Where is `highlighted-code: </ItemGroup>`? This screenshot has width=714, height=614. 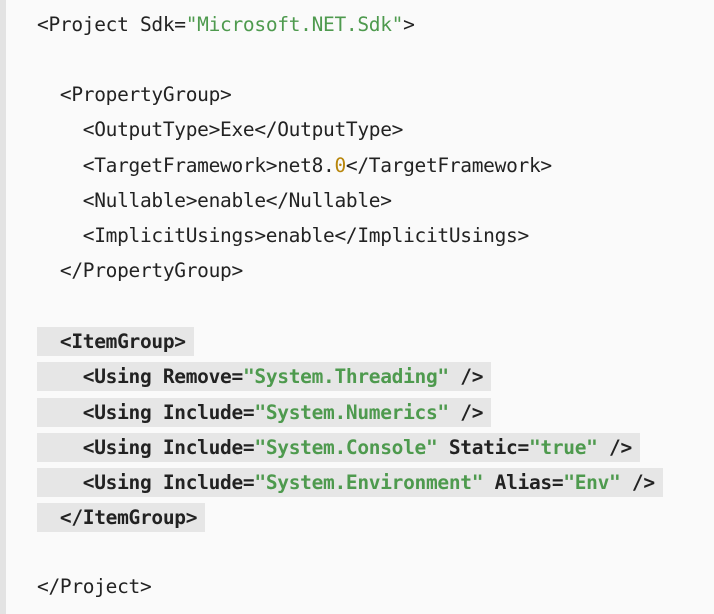
highlighted-code: </ItemGroup> is located at coordinates (121, 517).